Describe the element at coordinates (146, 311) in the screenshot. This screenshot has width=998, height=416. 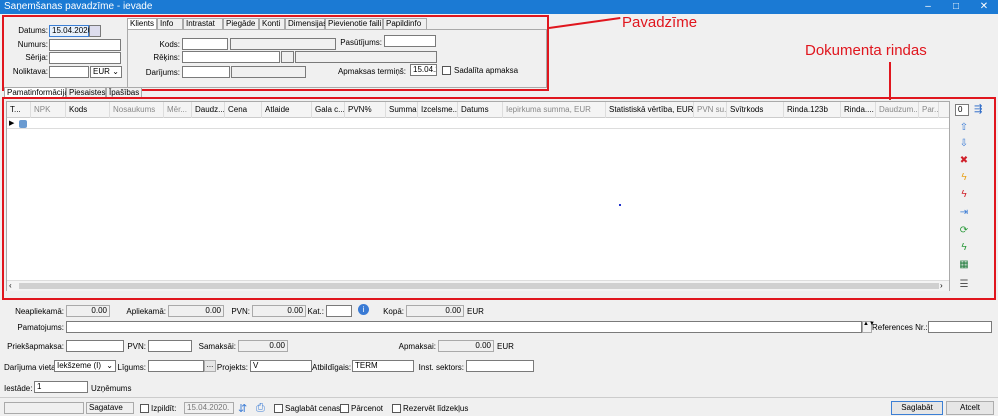
I see `liable-label: Apliekamā:` at that location.